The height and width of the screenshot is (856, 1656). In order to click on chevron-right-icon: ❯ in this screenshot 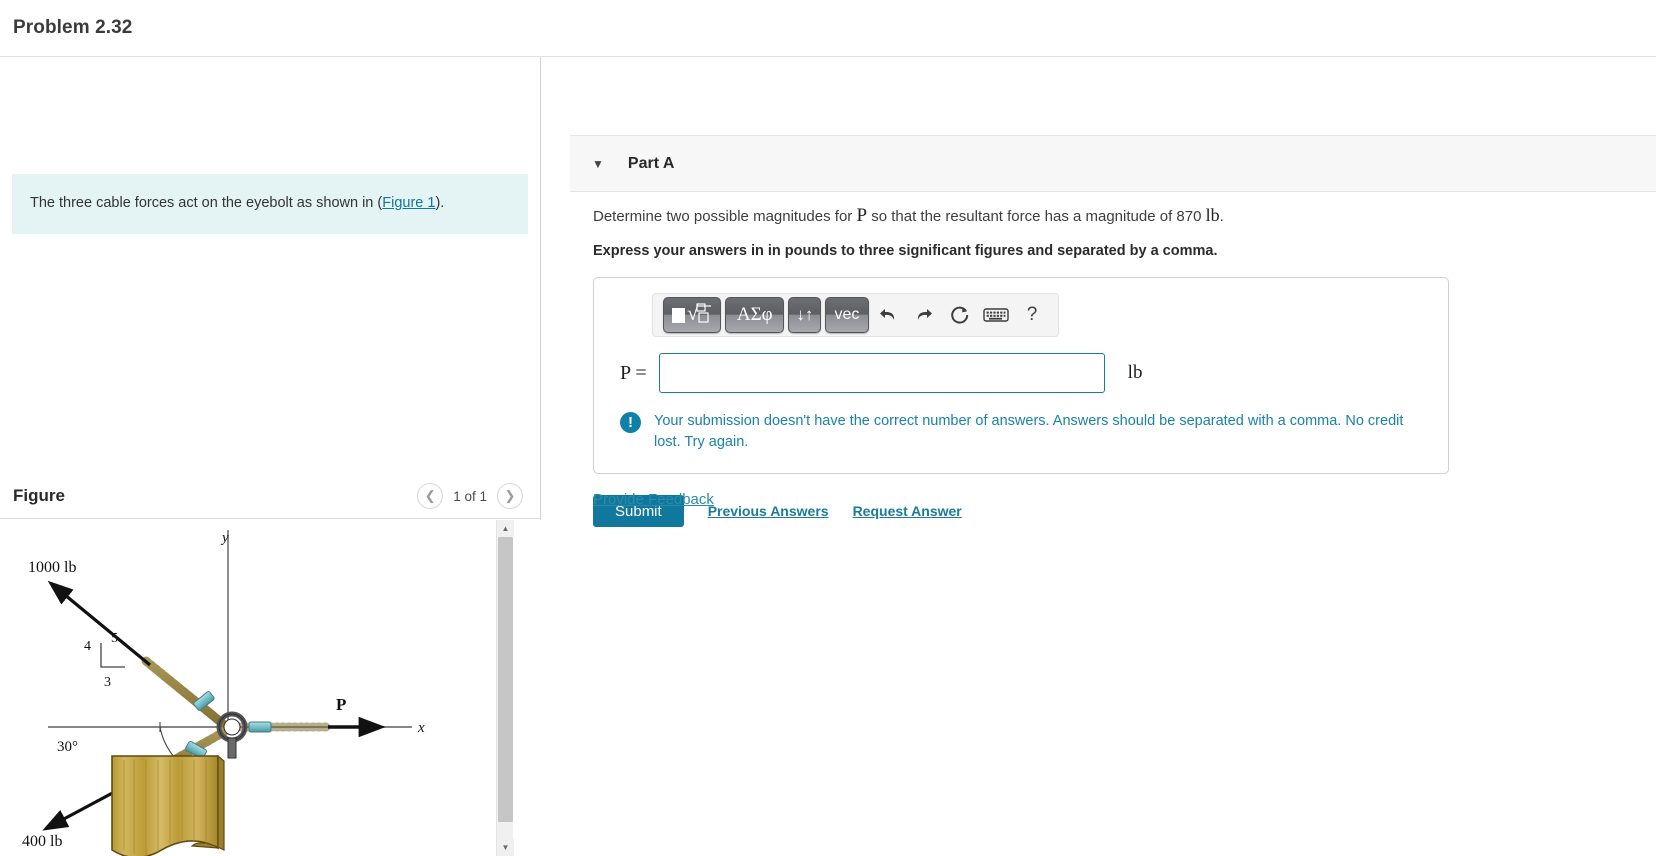, I will do `click(510, 496)`.